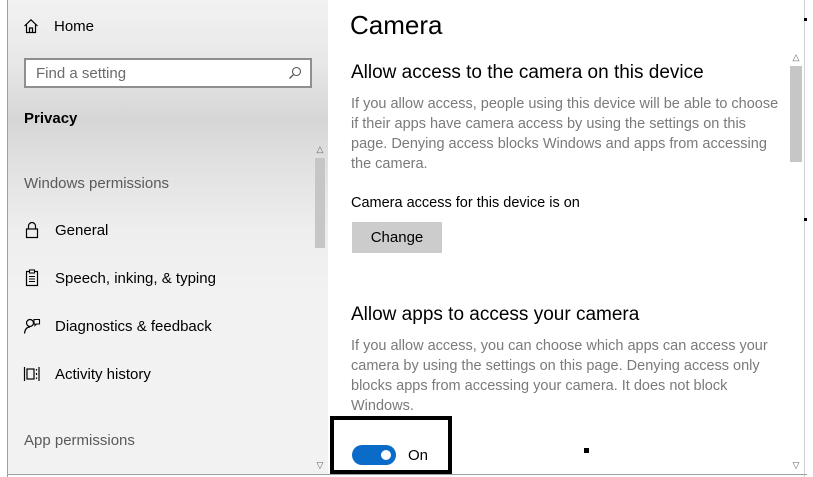  I want to click on activity-history-icon, so click(32, 374).